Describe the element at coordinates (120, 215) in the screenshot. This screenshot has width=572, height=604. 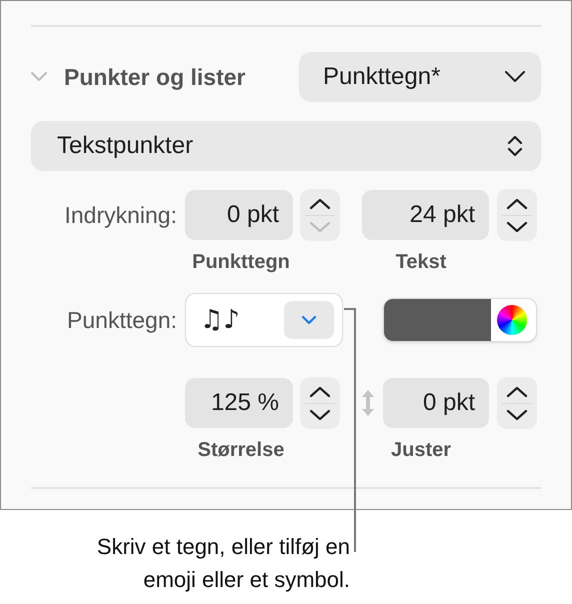
I see `indent-label: Indrykning:` at that location.